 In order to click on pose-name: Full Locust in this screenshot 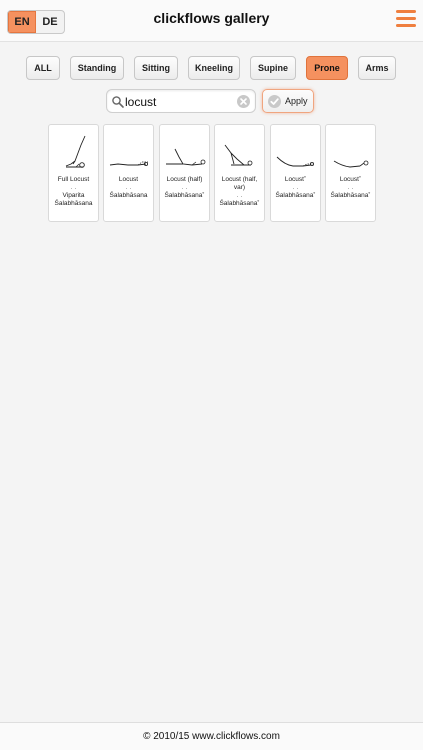, I will do `click(73, 179)`.